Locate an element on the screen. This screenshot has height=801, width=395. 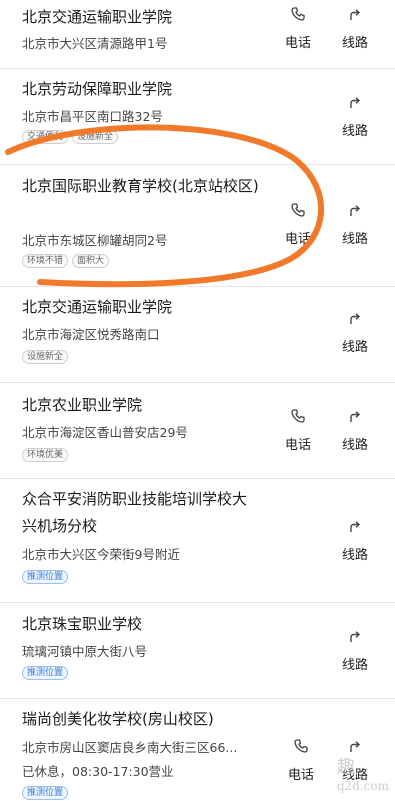
list-item: 北京农业职业学院 北京市海淀区香山普安店29号 环境优美 电话 线路 is located at coordinates (197, 430).